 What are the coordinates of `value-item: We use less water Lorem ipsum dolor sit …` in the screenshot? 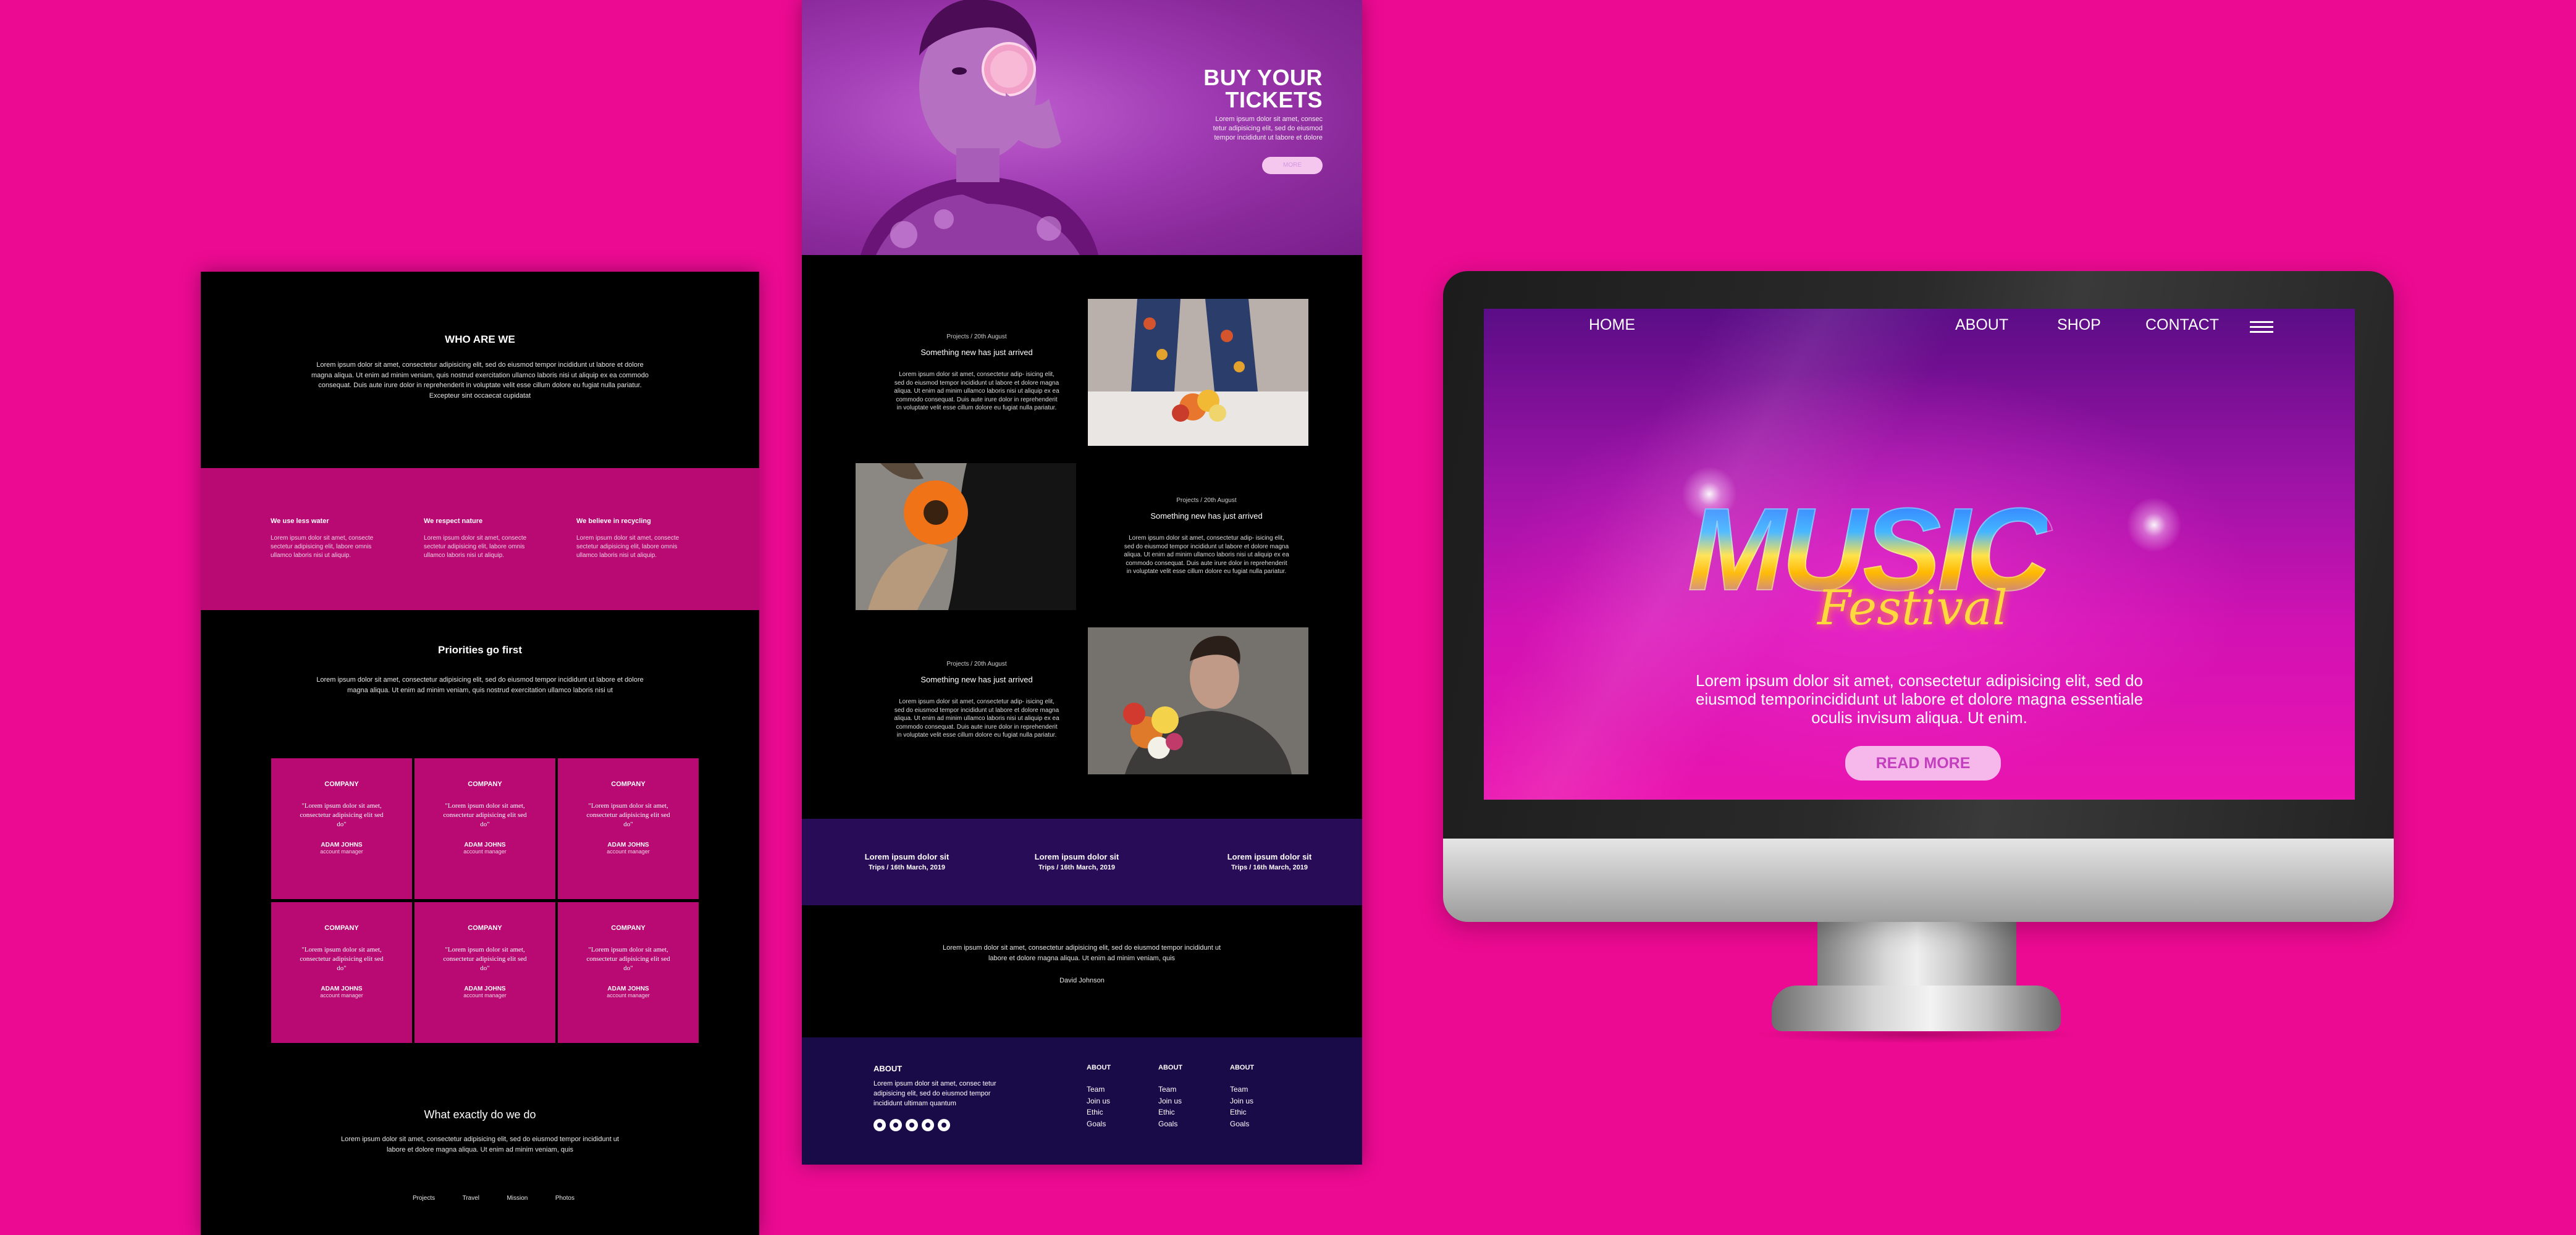 It's located at (333, 538).